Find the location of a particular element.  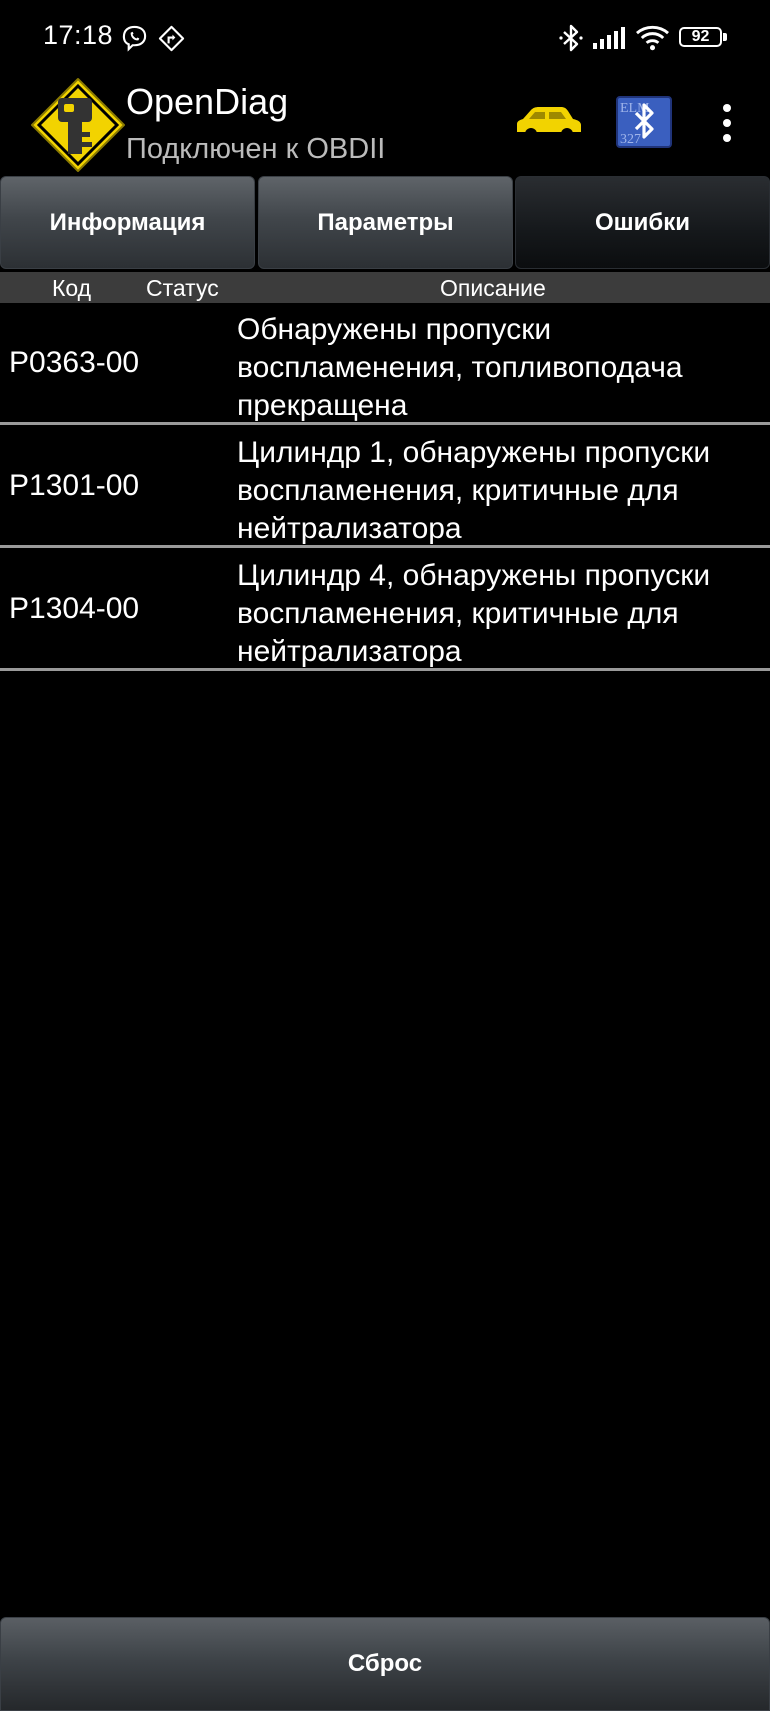

bluetooth-elm-icon: ELM 327 is located at coordinates (644, 122).